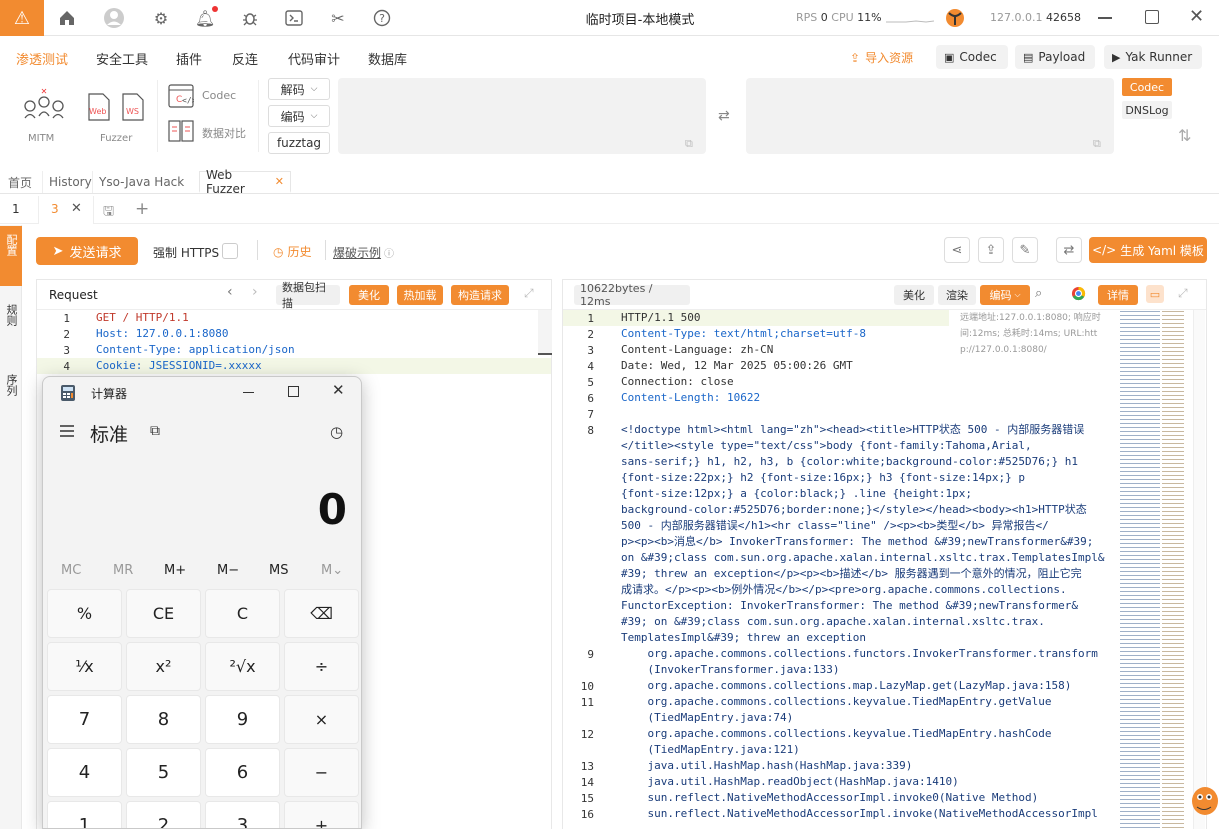 This screenshot has width=1219, height=829. Describe the element at coordinates (84, 666) in the screenshot. I see `reciprocal-key: ¹⁄x` at that location.